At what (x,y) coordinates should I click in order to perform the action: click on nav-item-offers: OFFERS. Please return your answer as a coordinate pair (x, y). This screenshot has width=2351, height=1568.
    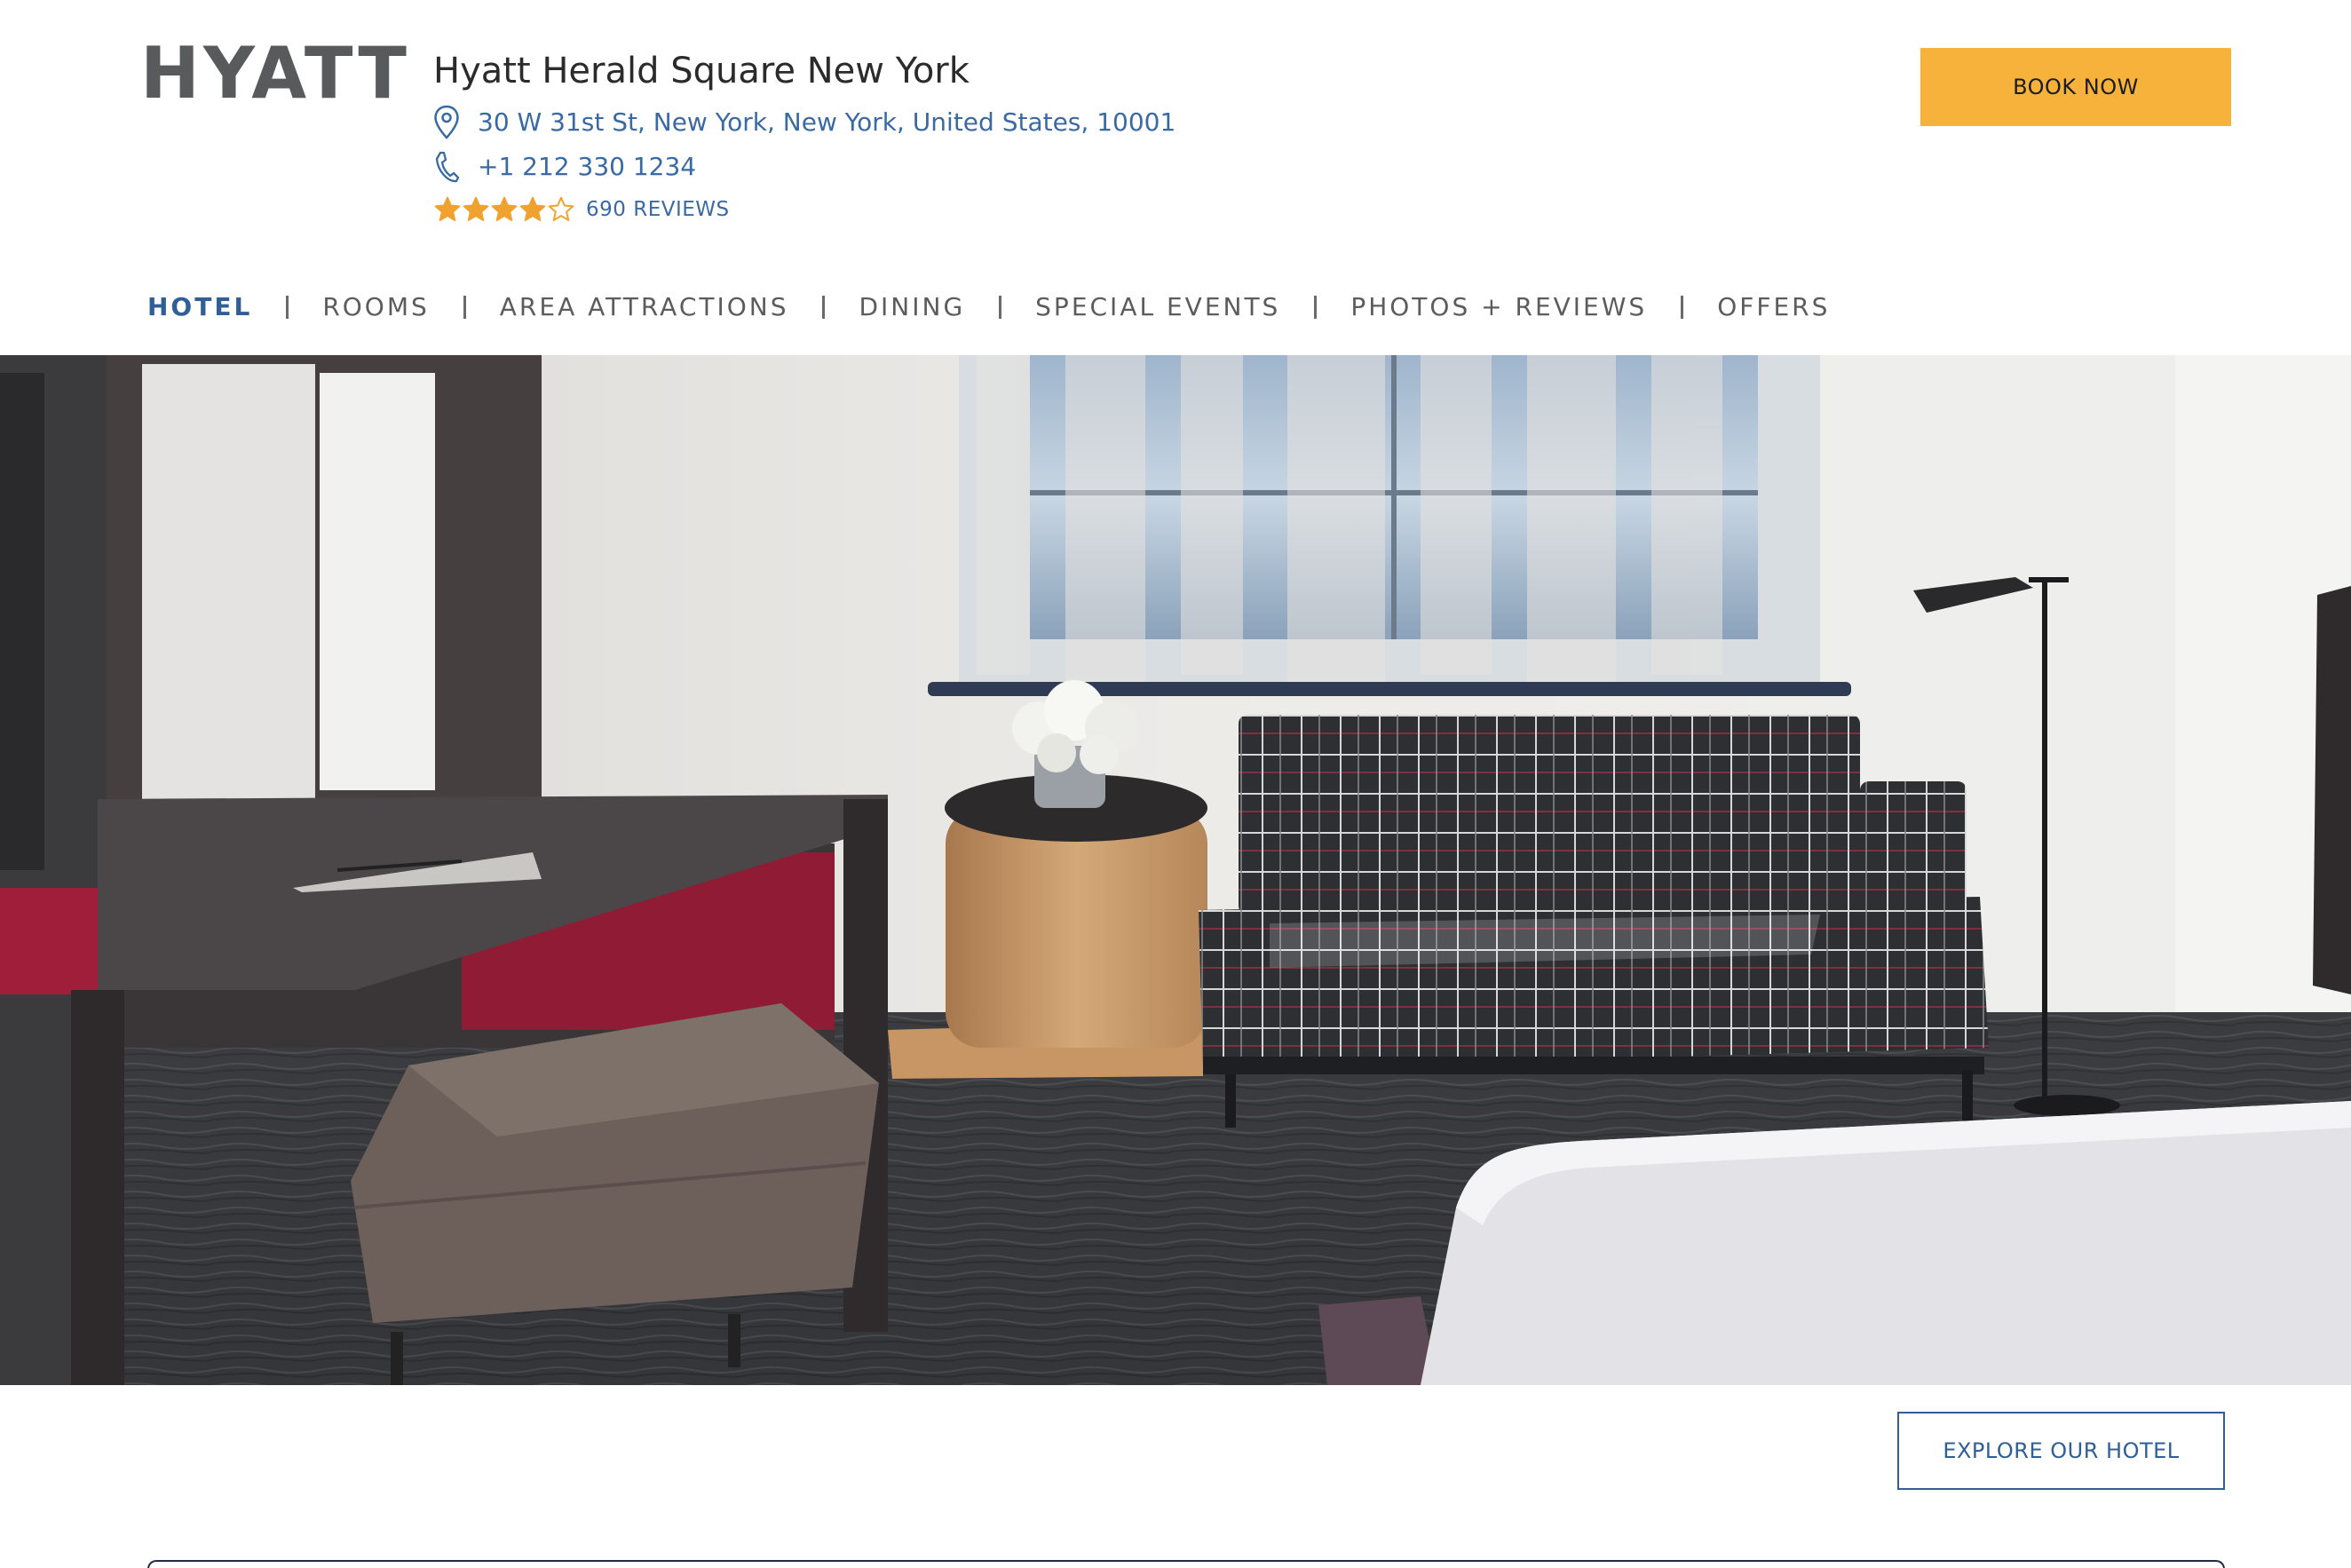
    Looking at the image, I should click on (1773, 307).